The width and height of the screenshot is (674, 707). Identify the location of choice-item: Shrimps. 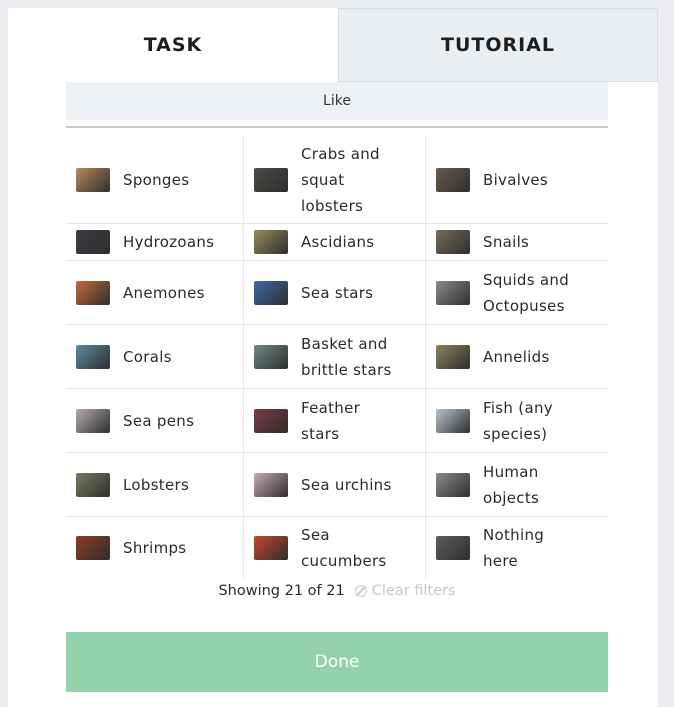
(155, 548).